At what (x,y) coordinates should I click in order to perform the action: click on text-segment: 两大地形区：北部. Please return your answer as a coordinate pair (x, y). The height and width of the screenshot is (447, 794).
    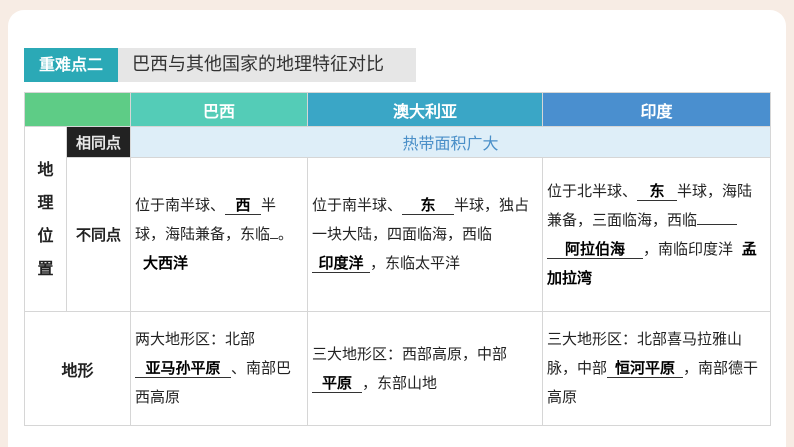
    Looking at the image, I should click on (195, 339).